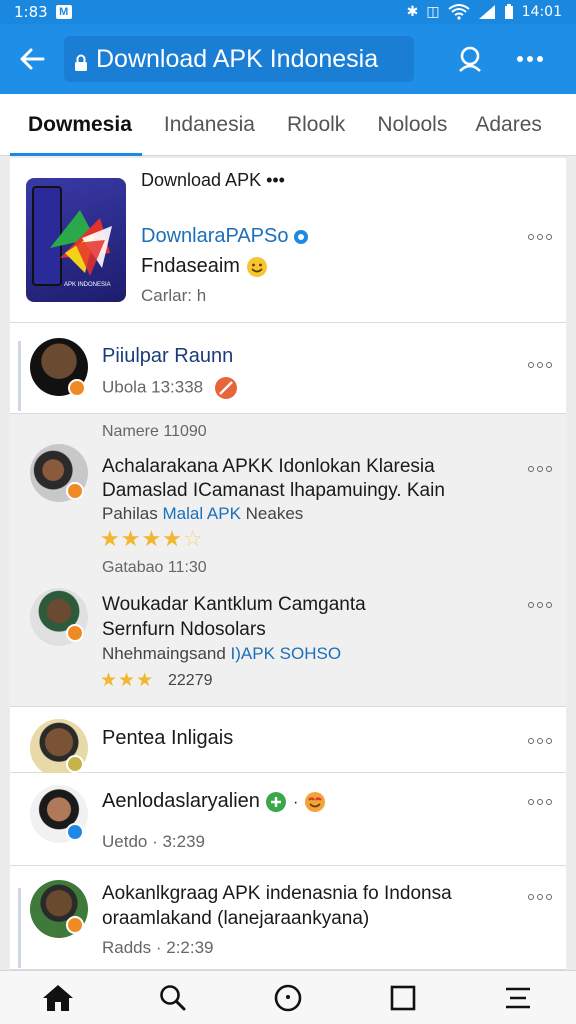 The width and height of the screenshot is (576, 1024). What do you see at coordinates (412, 125) in the screenshot?
I see `tab-4: Nolools` at bounding box center [412, 125].